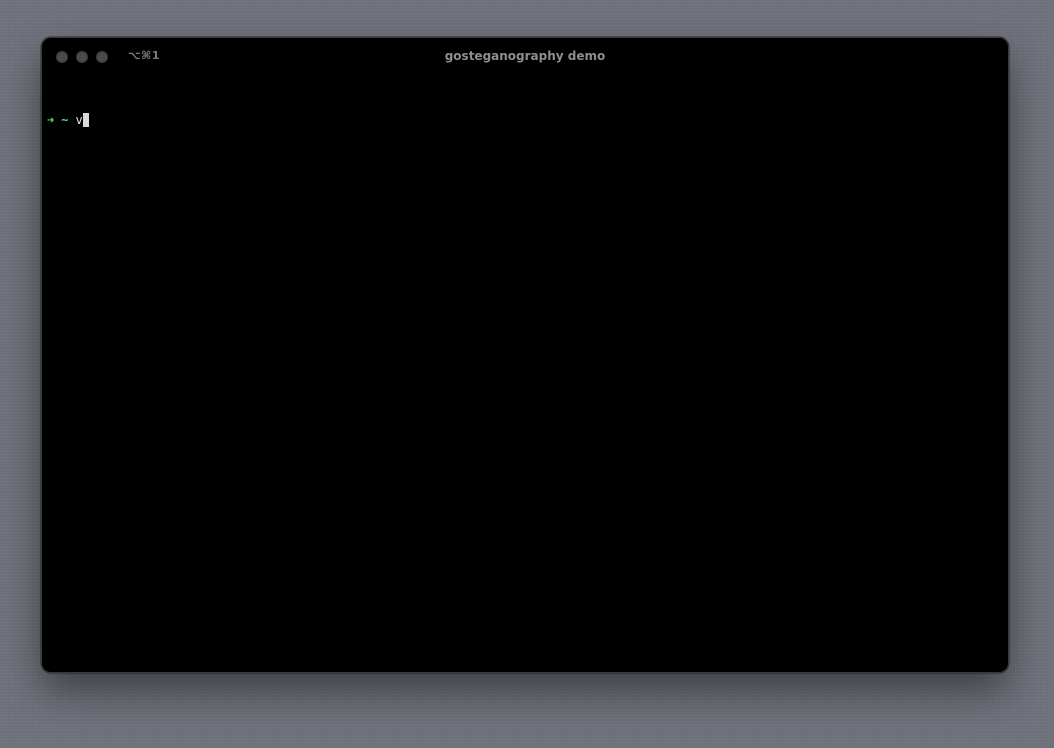  What do you see at coordinates (65, 120) in the screenshot?
I see `prompt-directory: ~` at bounding box center [65, 120].